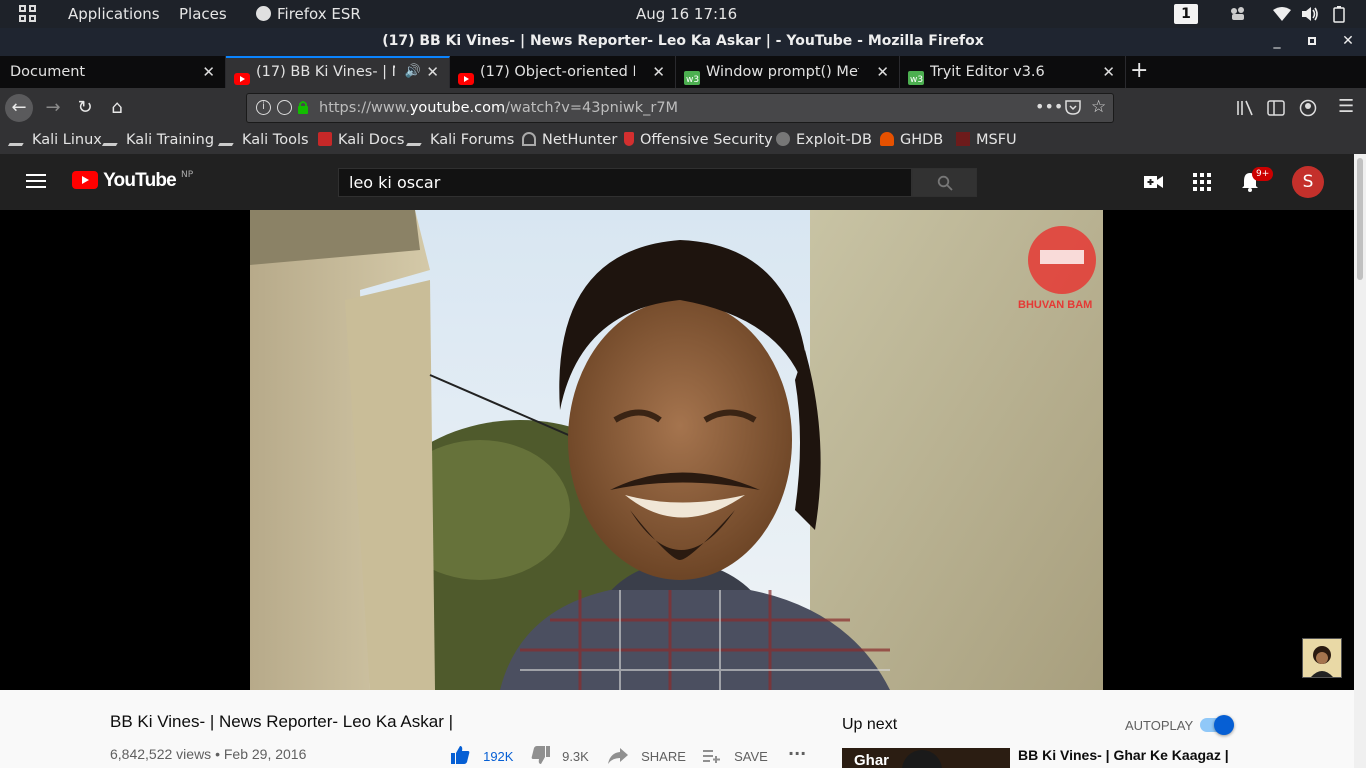  I want to click on nethunter-icon, so click(529, 139).